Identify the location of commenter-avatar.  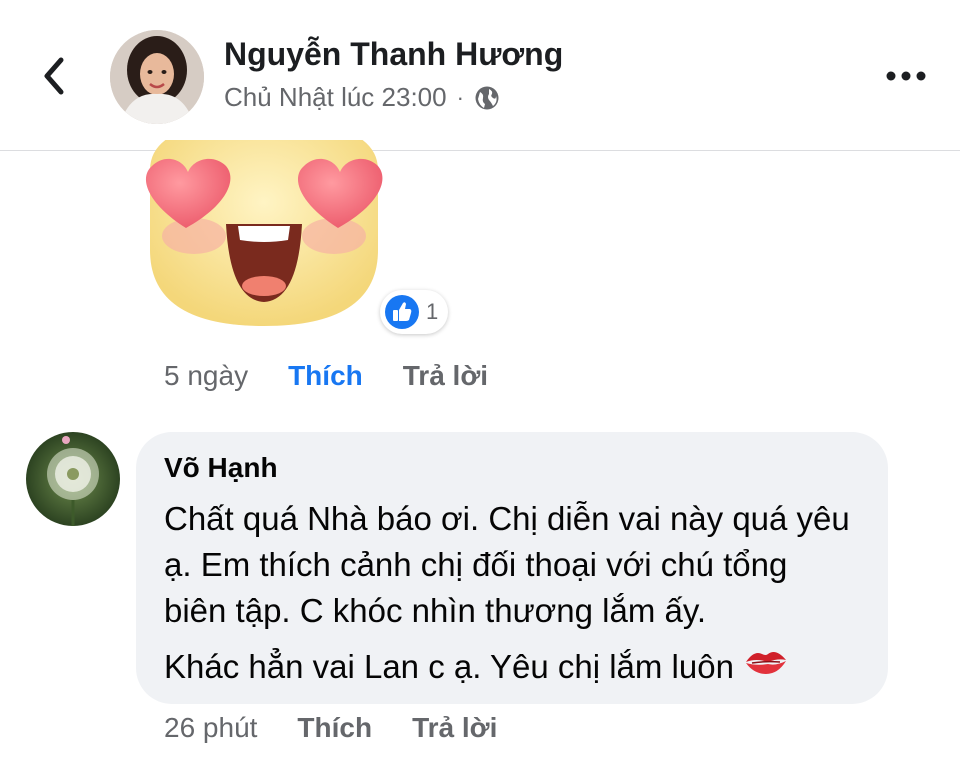
(73, 479).